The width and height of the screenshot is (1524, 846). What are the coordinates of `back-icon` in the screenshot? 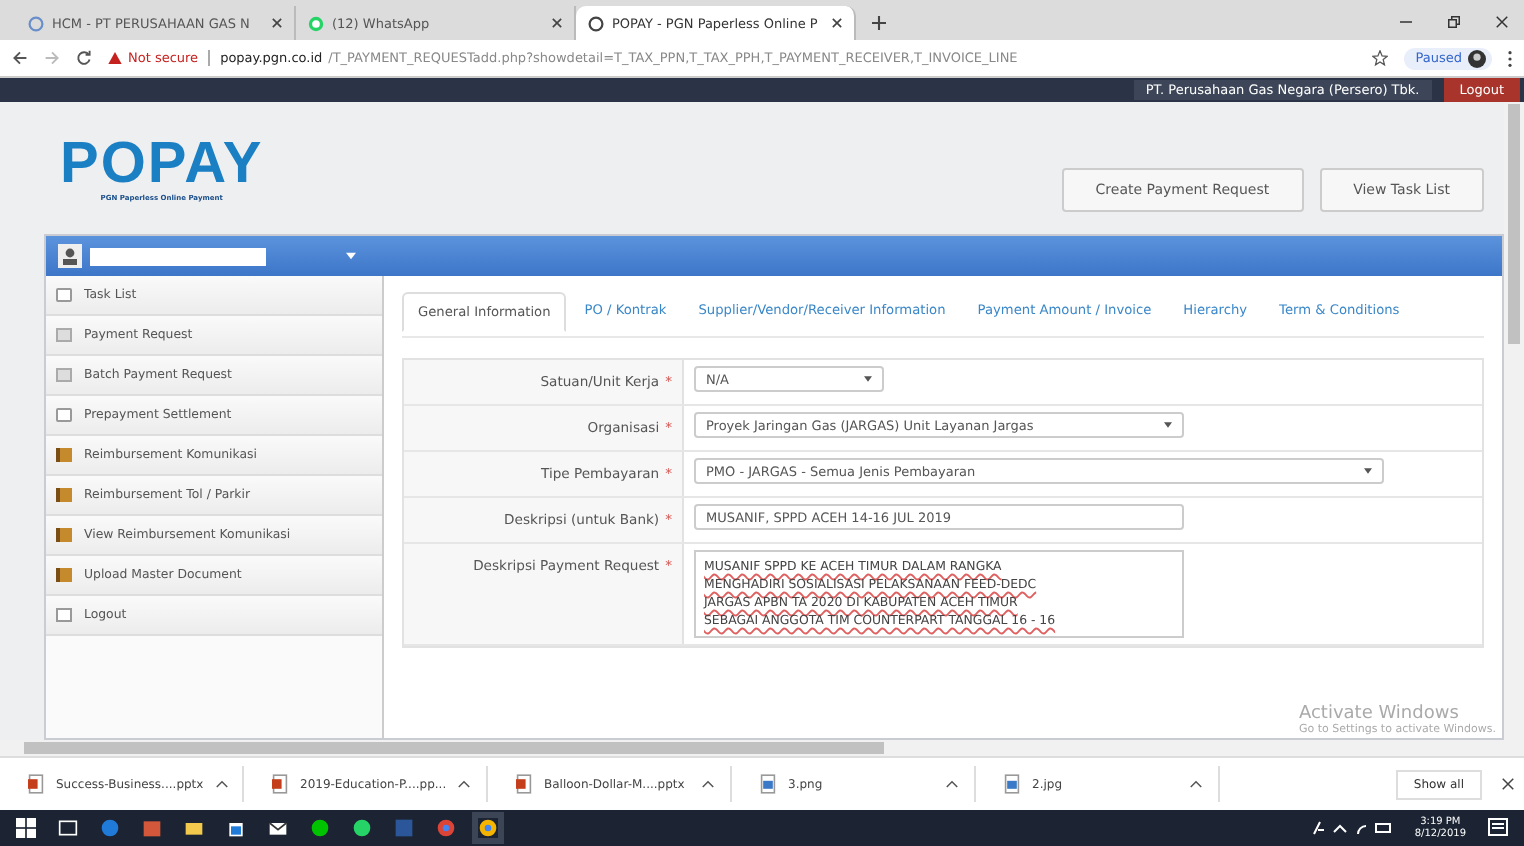 It's located at (20, 58).